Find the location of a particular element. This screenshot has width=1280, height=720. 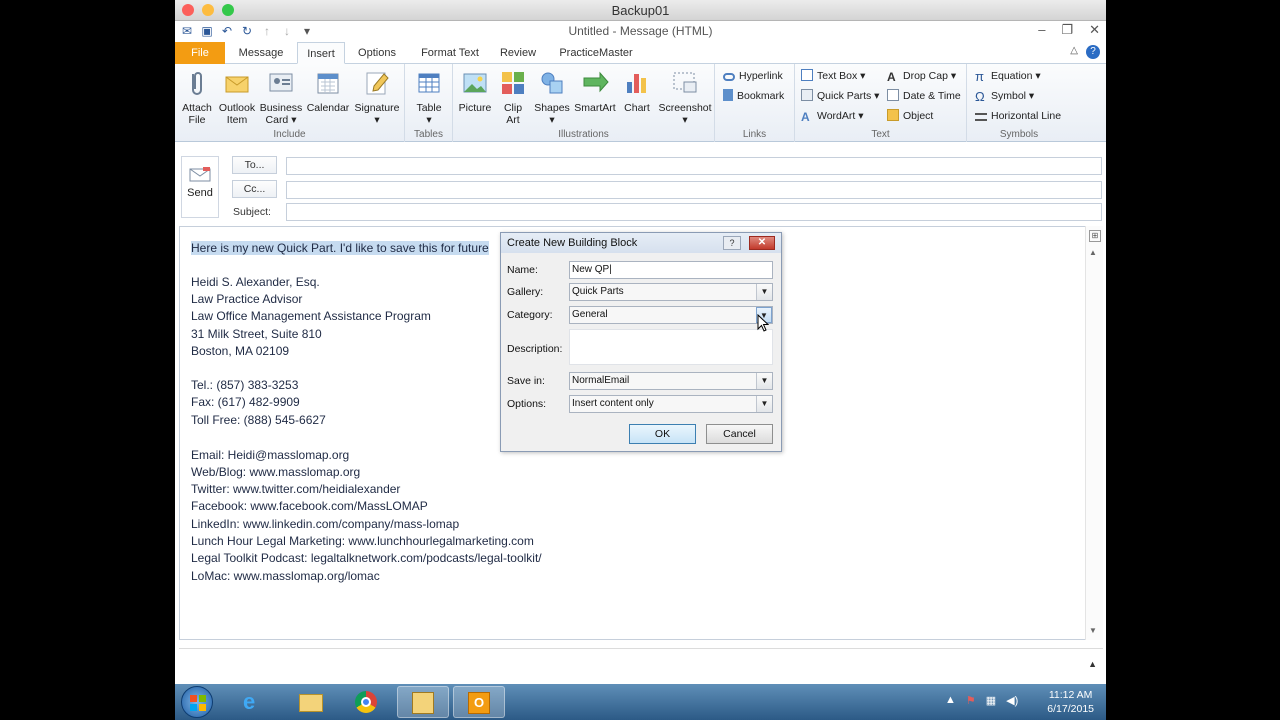

minimize-ribbon-icon: △ is located at coordinates (1074, 52).